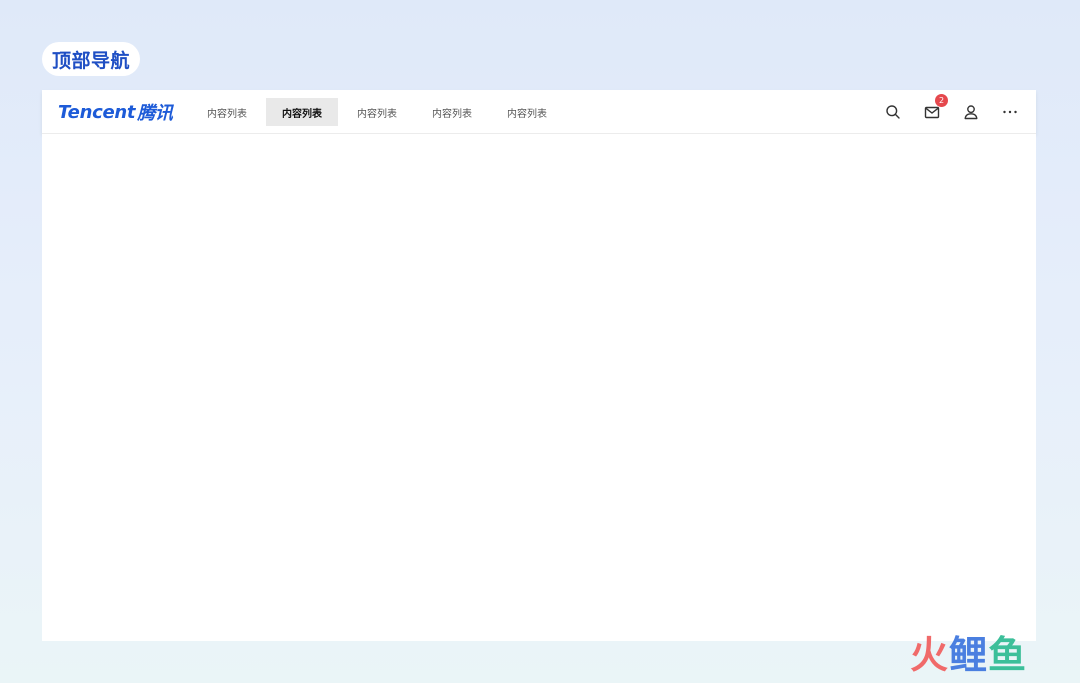 The image size is (1080, 683). I want to click on nav-tabs: 内容列表 内容列表 内容列表 内容列表 内容列表, so click(378, 112).